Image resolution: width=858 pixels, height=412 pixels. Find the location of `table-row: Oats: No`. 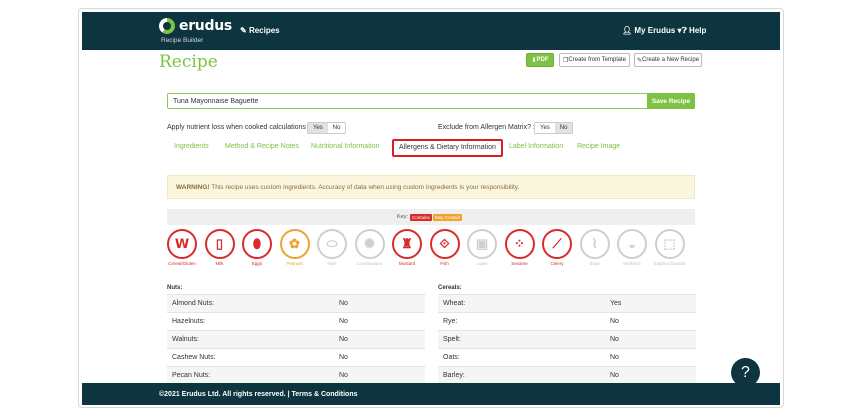

table-row: Oats: No is located at coordinates (567, 357).